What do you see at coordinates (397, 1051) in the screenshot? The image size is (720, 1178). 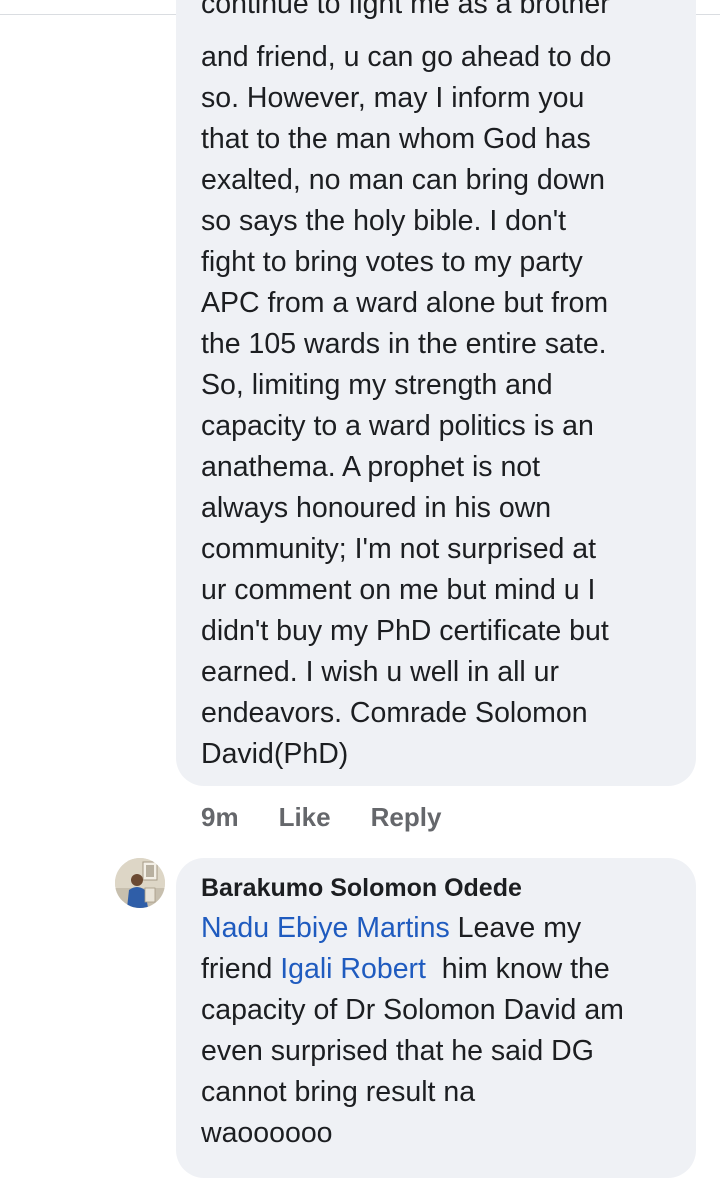 I see `comment-line: even surprised that he said DG` at bounding box center [397, 1051].